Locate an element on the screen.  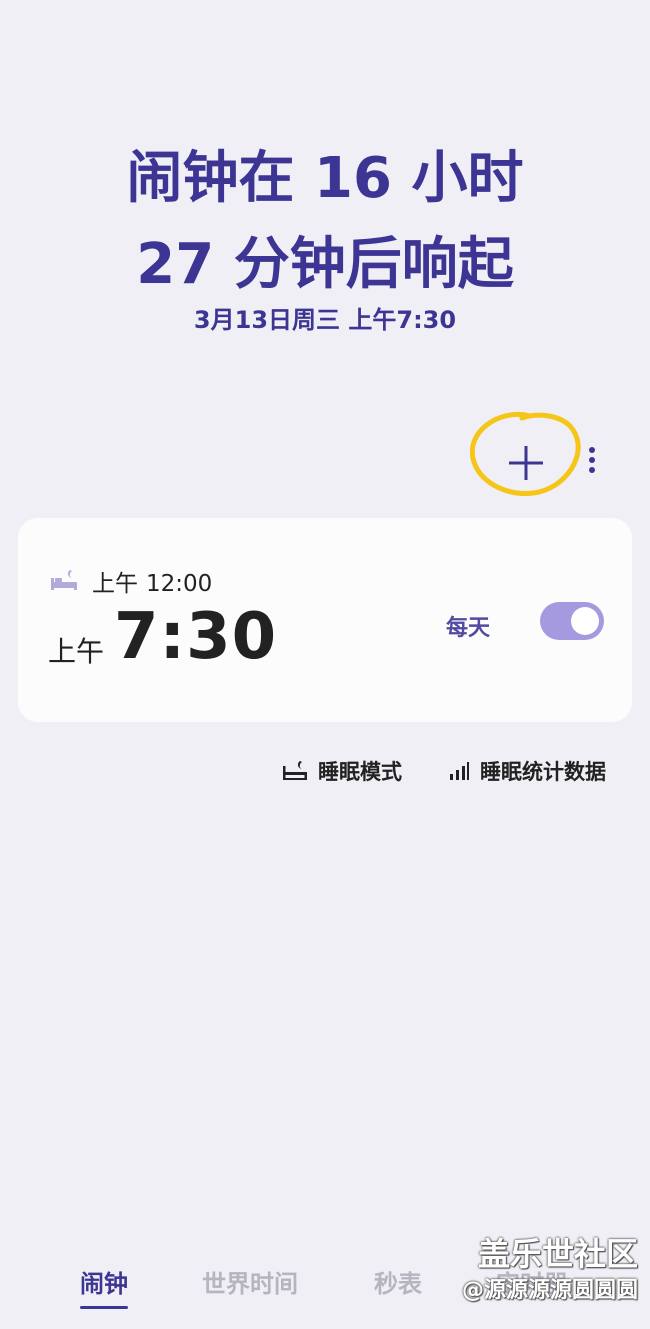
countdown-headline: 闹钟在 16 小时 27 分钟后响起 is located at coordinates (325, 222).